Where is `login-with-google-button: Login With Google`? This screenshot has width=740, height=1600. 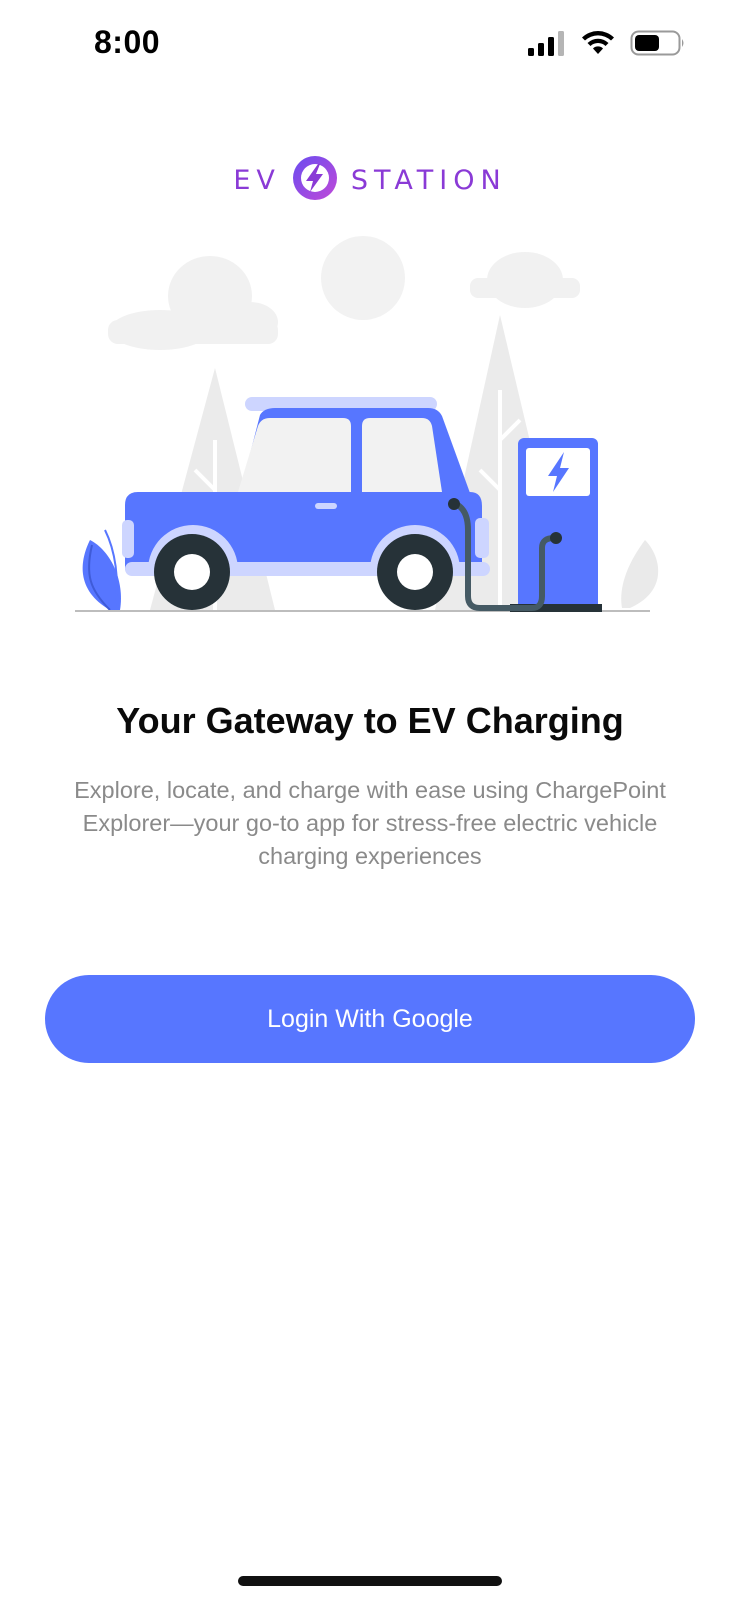 login-with-google-button: Login With Google is located at coordinates (370, 1019).